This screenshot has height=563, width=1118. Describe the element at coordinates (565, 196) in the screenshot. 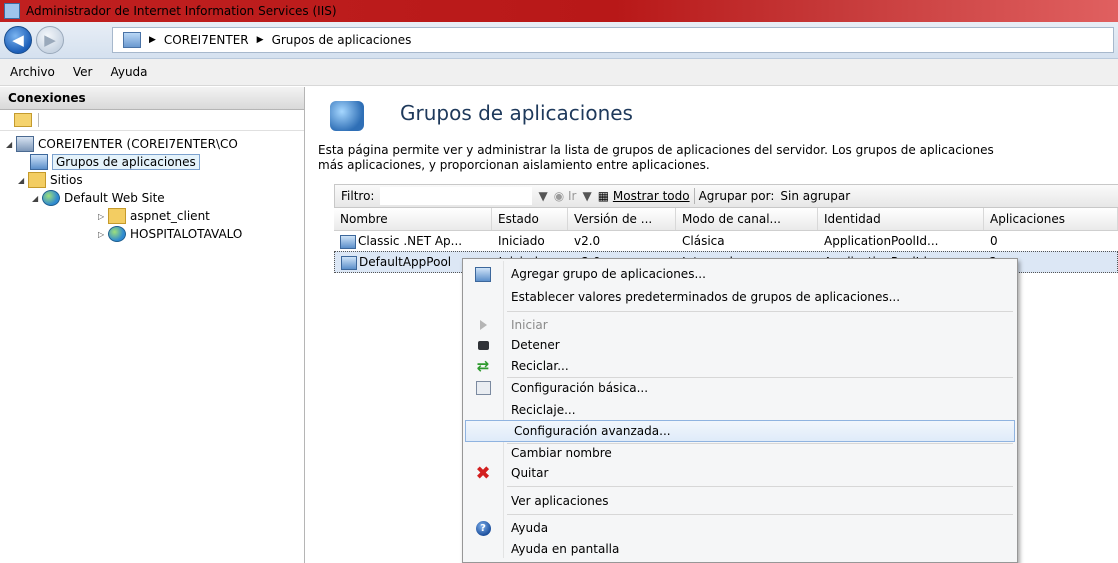

I see `go-button: ◉ Ir` at that location.